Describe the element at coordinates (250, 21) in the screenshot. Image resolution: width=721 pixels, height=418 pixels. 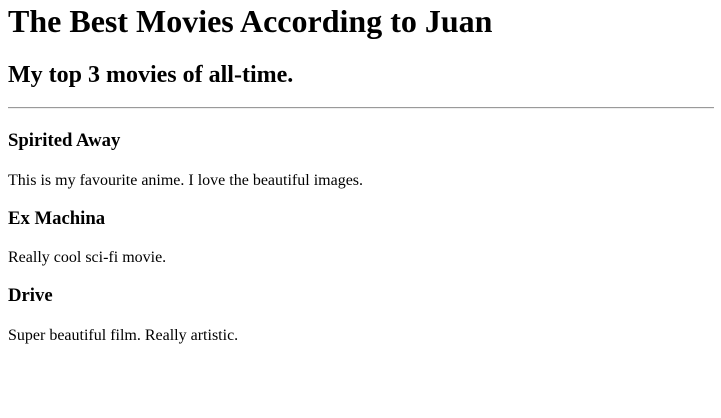
I see `page-title: The Best Movies According to Juan` at that location.